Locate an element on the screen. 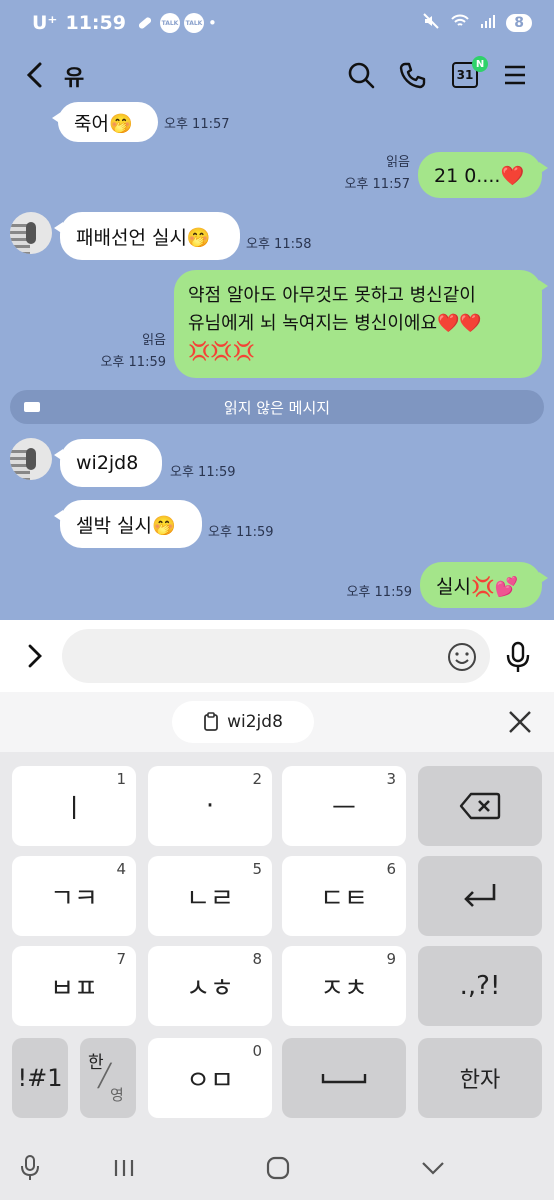 The width and height of the screenshot is (554, 1200). punctuation-key: .,?! is located at coordinates (480, 986).